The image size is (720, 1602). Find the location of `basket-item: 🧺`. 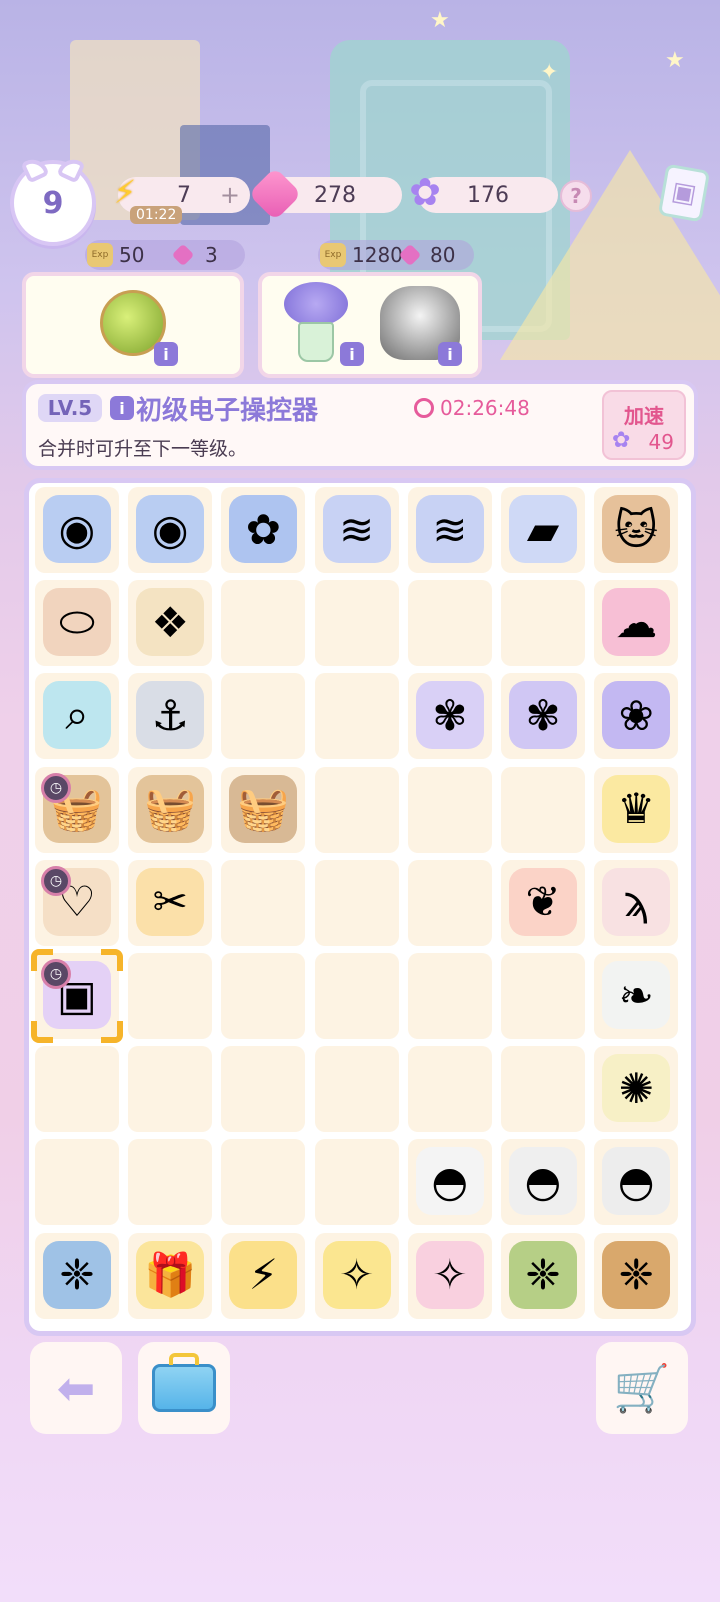

basket-item: 🧺 is located at coordinates (170, 808).